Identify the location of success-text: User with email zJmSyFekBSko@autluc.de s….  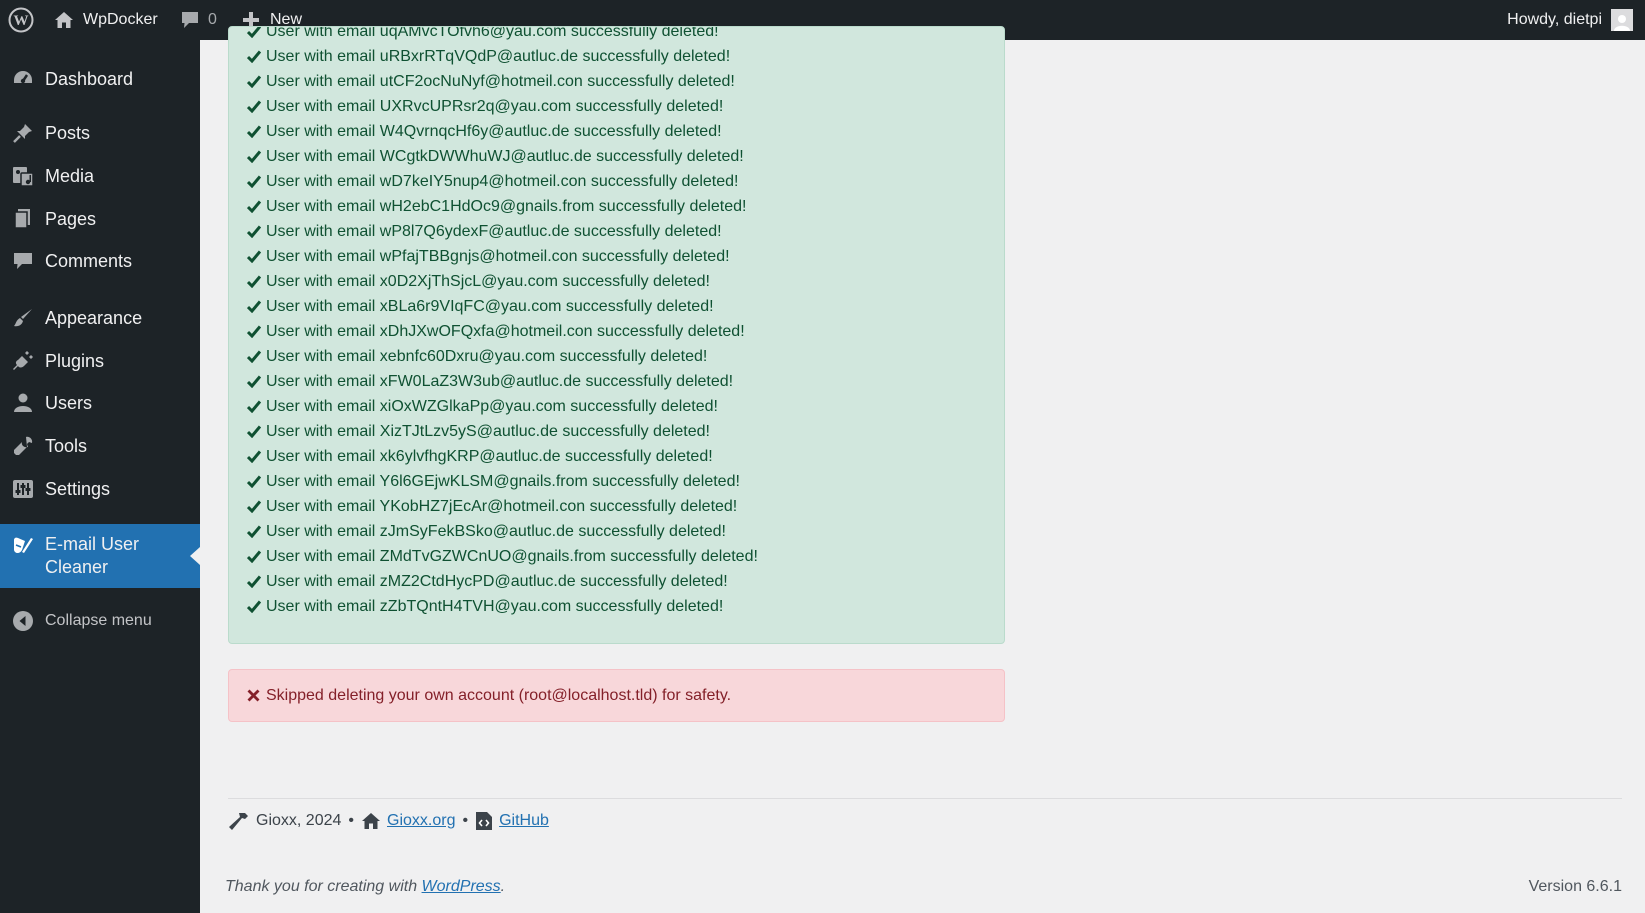
(496, 531).